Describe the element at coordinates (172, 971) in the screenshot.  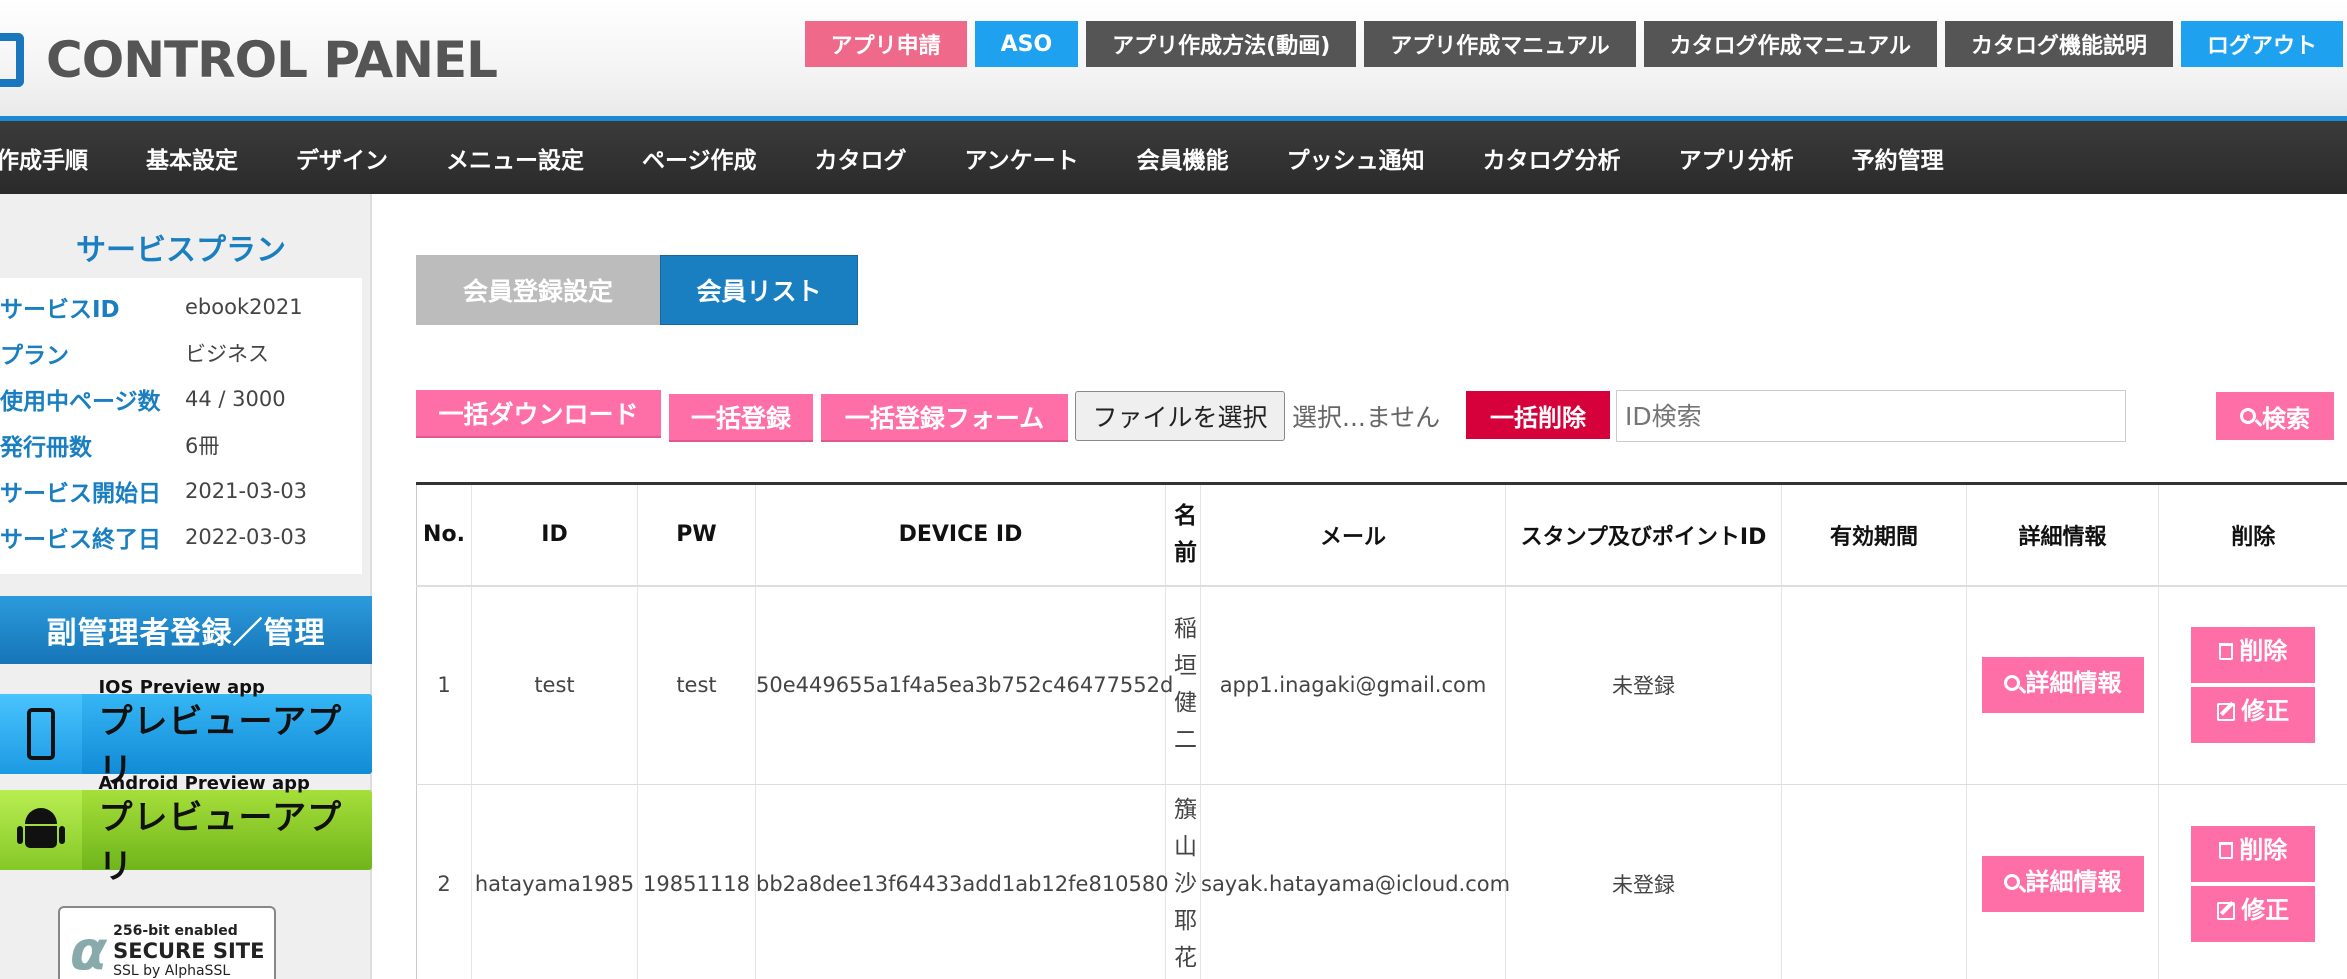
I see `secure-line3: SSL by AlphaSSL` at that location.